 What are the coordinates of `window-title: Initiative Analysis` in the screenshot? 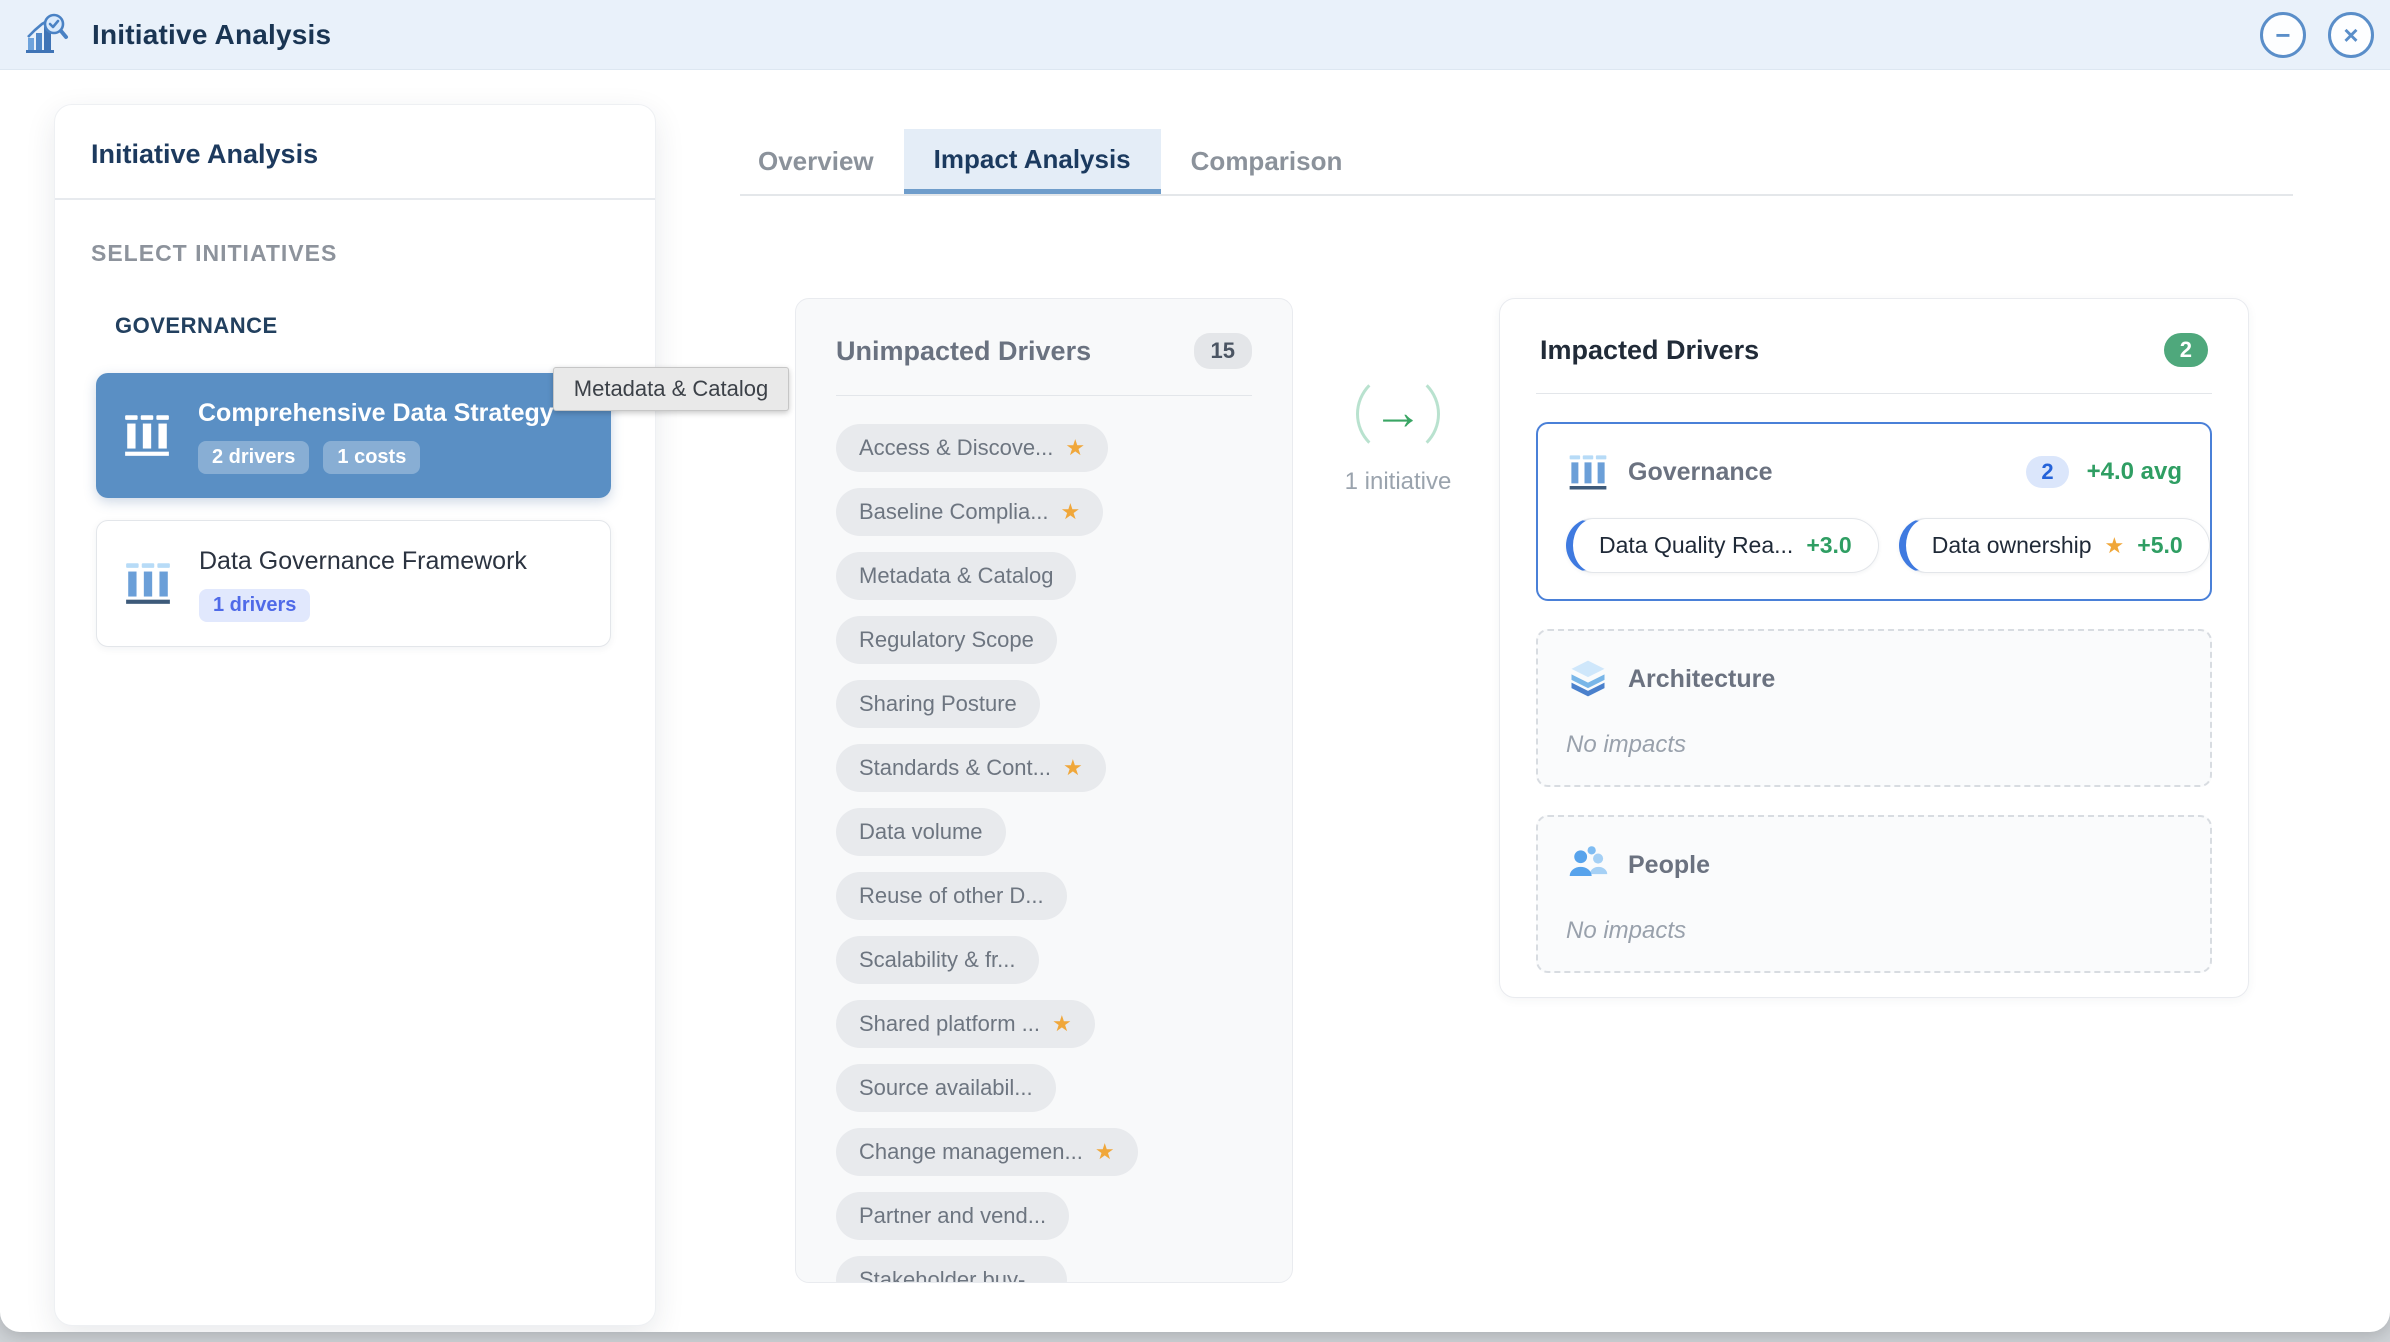 It's located at (212, 34).